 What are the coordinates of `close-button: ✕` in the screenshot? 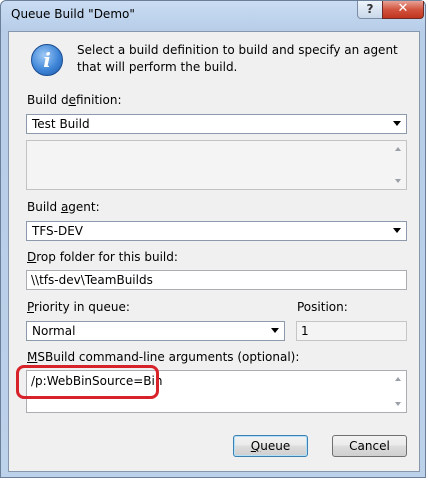 It's located at (403, 10).